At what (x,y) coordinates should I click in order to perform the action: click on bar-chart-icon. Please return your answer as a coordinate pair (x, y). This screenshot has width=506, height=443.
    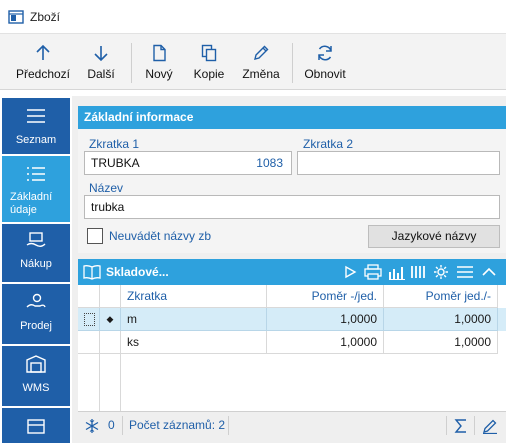
    Looking at the image, I should click on (397, 273).